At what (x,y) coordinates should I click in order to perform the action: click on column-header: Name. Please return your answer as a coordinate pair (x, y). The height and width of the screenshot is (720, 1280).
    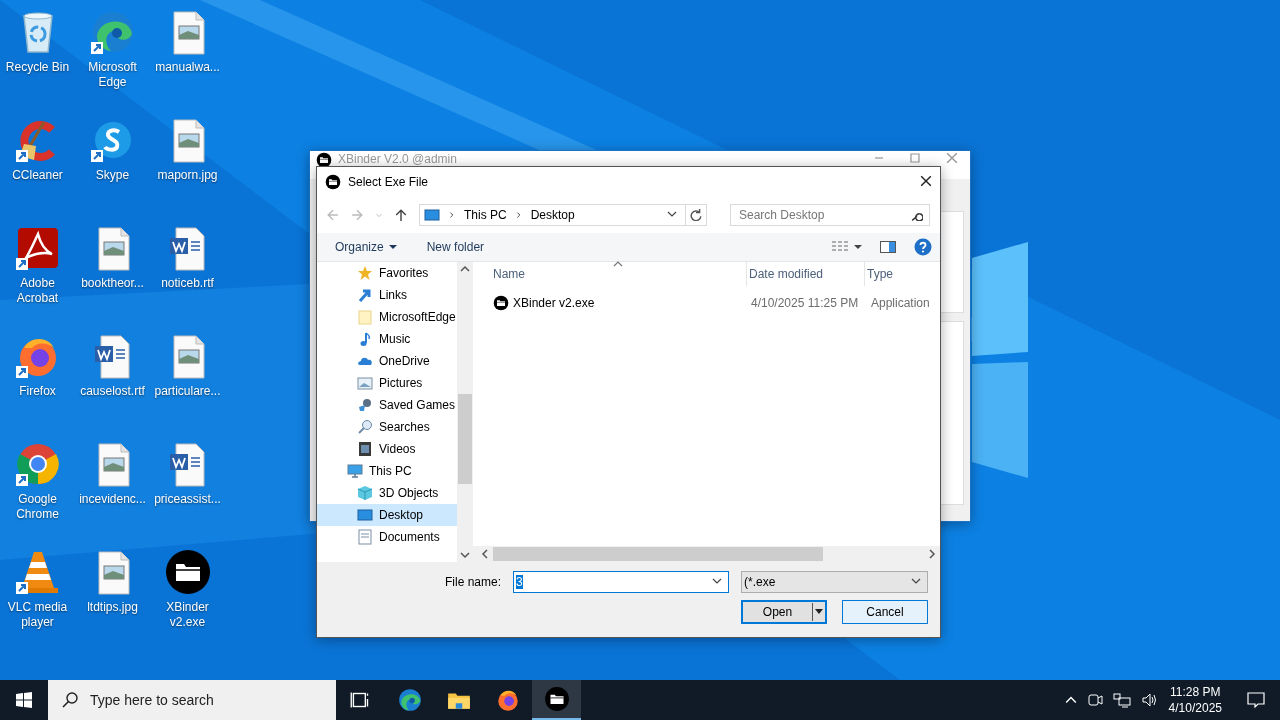
    Looking at the image, I should click on (619, 274).